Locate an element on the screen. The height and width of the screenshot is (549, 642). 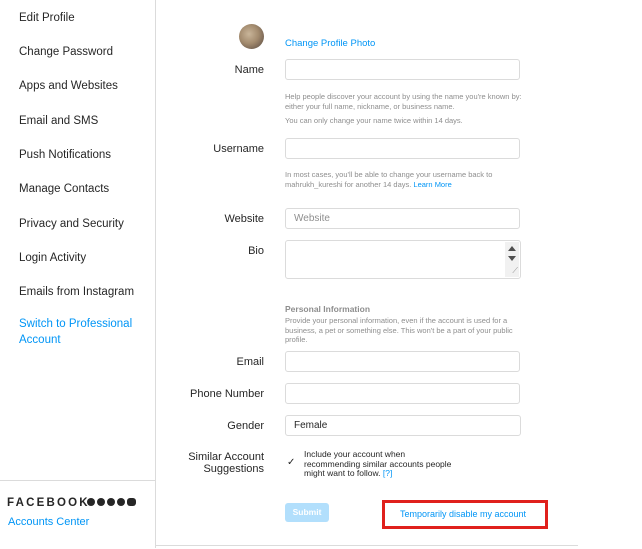
resize-handle-icon: ⟋ is located at coordinates (515, 271).